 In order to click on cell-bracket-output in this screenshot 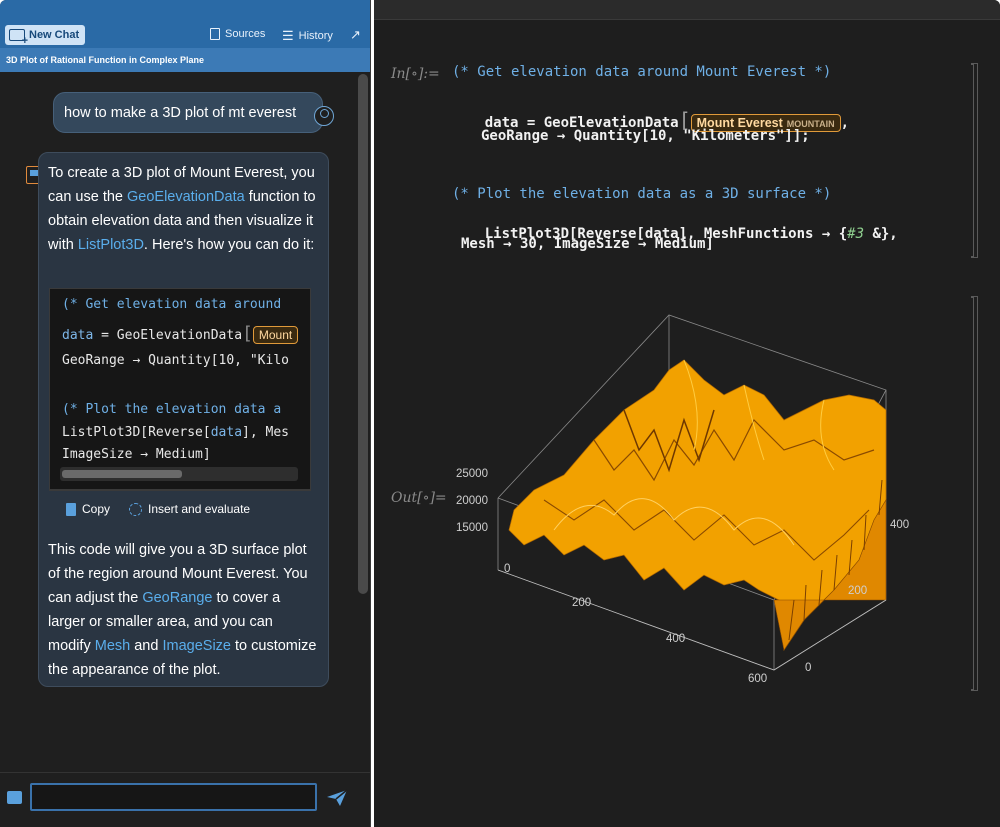, I will do `click(974, 493)`.